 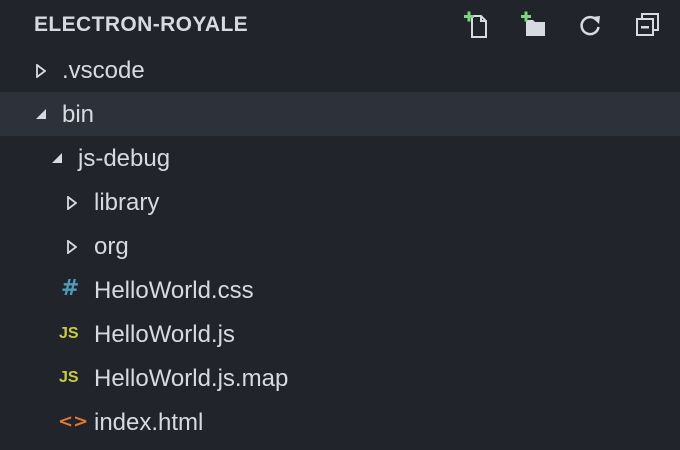 I want to click on tree-item-library: library, so click(x=340, y=202).